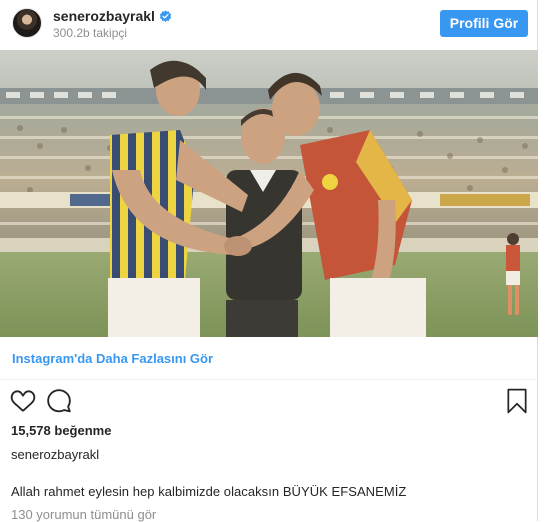  Describe the element at coordinates (104, 16) in the screenshot. I see `username: senerozbayrakl` at that location.